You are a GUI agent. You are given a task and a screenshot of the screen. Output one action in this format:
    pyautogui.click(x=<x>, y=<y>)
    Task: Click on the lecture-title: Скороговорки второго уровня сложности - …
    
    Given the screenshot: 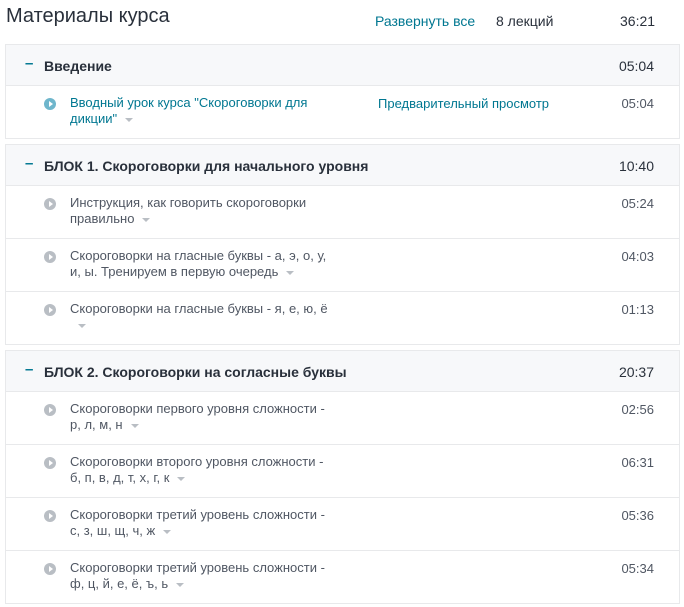 What is the action you would take?
    pyautogui.click(x=215, y=470)
    